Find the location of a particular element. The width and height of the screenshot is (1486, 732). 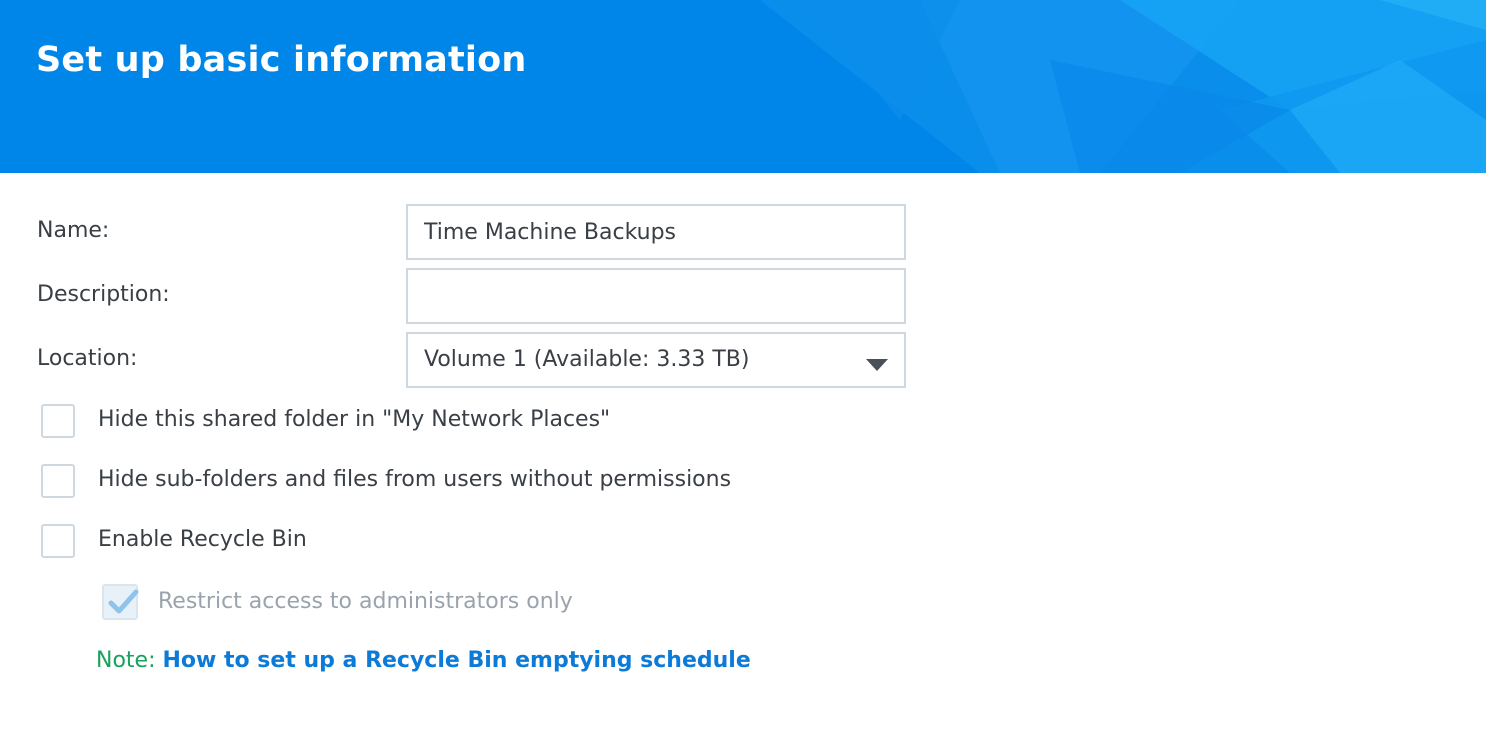

restrict-admin-checkbox is located at coordinates (120, 602).